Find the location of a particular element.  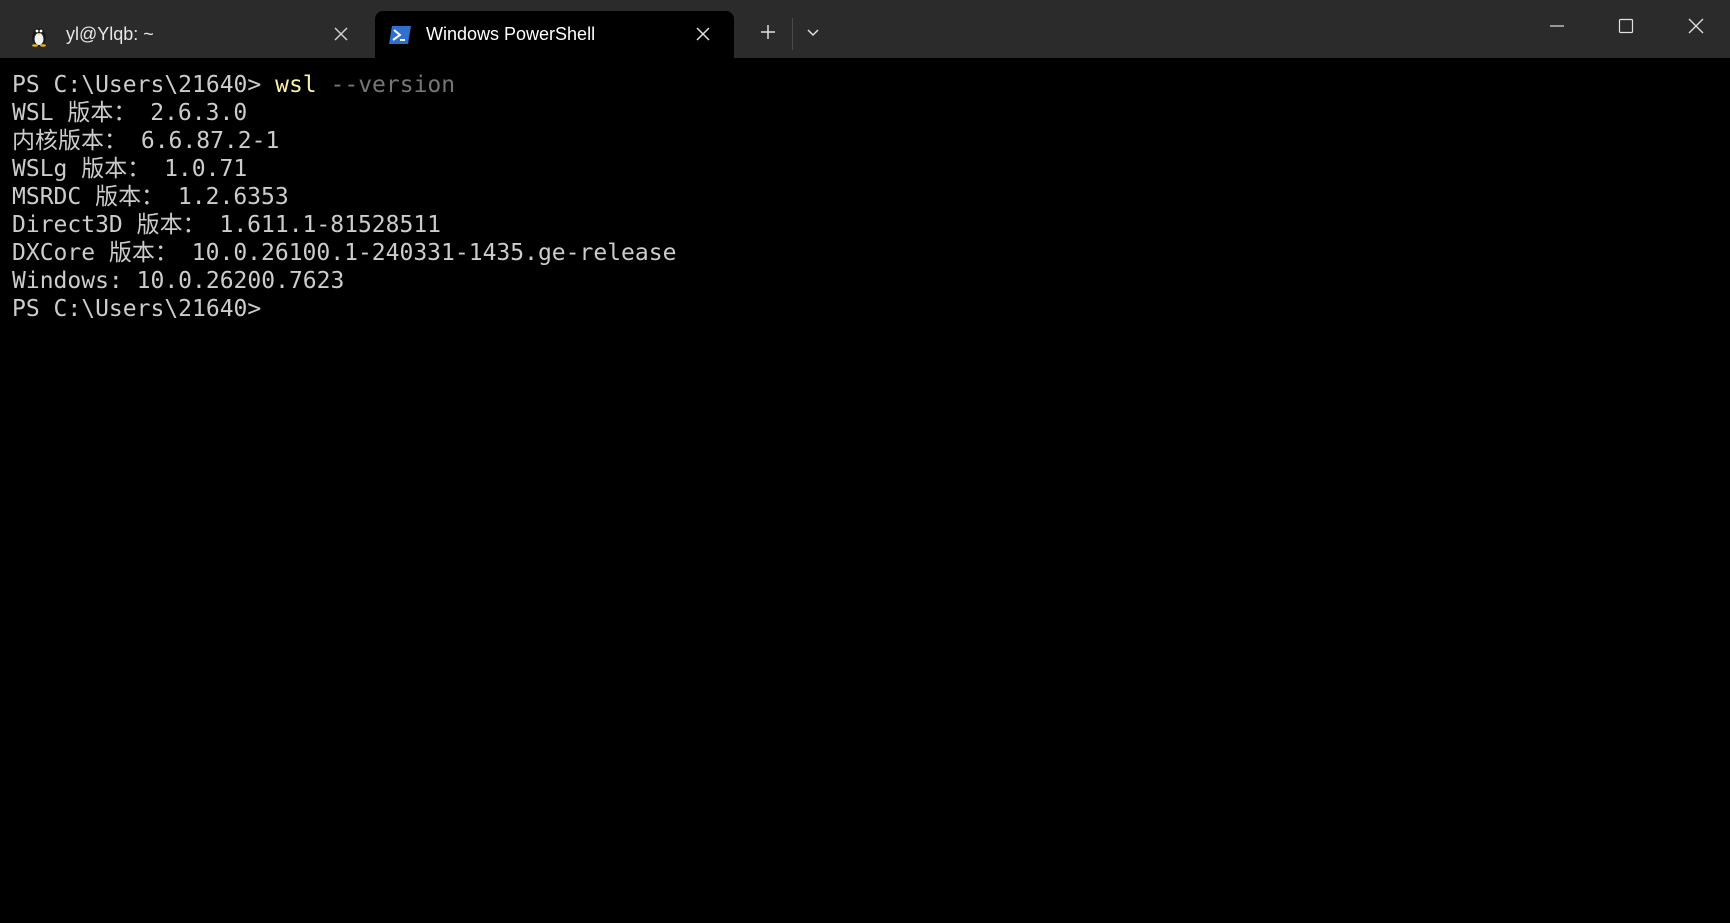

output-line: Direct3D 版本： 1.611.1-81528511 is located at coordinates (227, 225).